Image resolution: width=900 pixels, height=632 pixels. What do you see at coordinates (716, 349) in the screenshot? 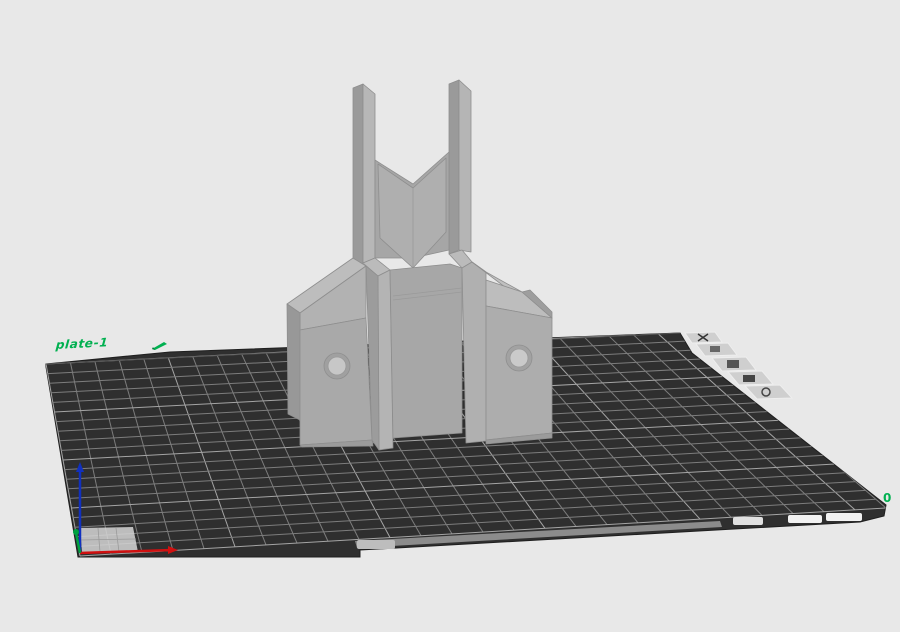
I see `arrange-icon` at bounding box center [716, 349].